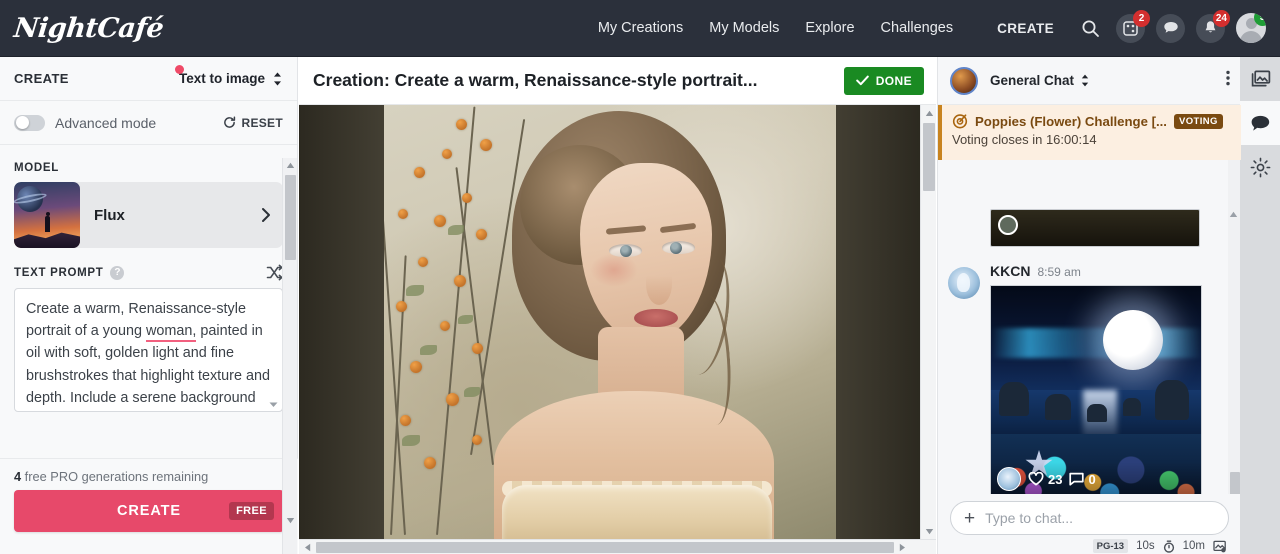 The width and height of the screenshot is (1280, 554). What do you see at coordinates (273, 404) in the screenshot?
I see `prompt-scroll-down-icon` at bounding box center [273, 404].